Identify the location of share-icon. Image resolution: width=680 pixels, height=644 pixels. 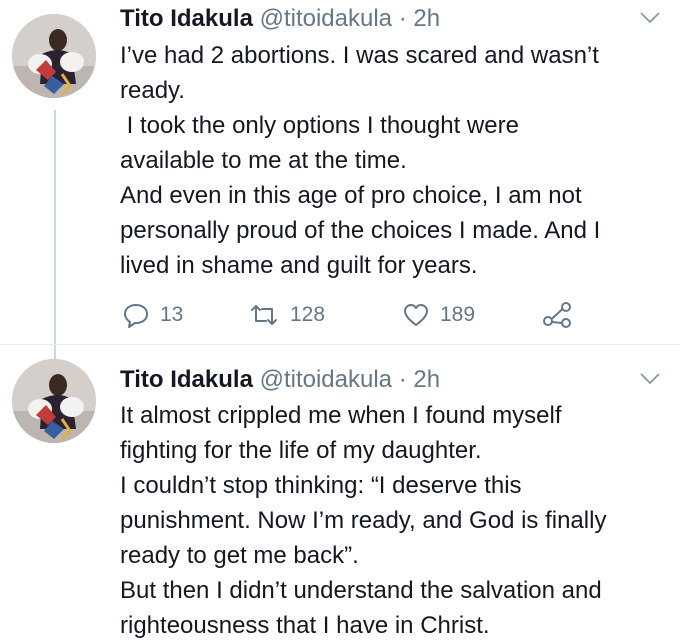
(557, 315).